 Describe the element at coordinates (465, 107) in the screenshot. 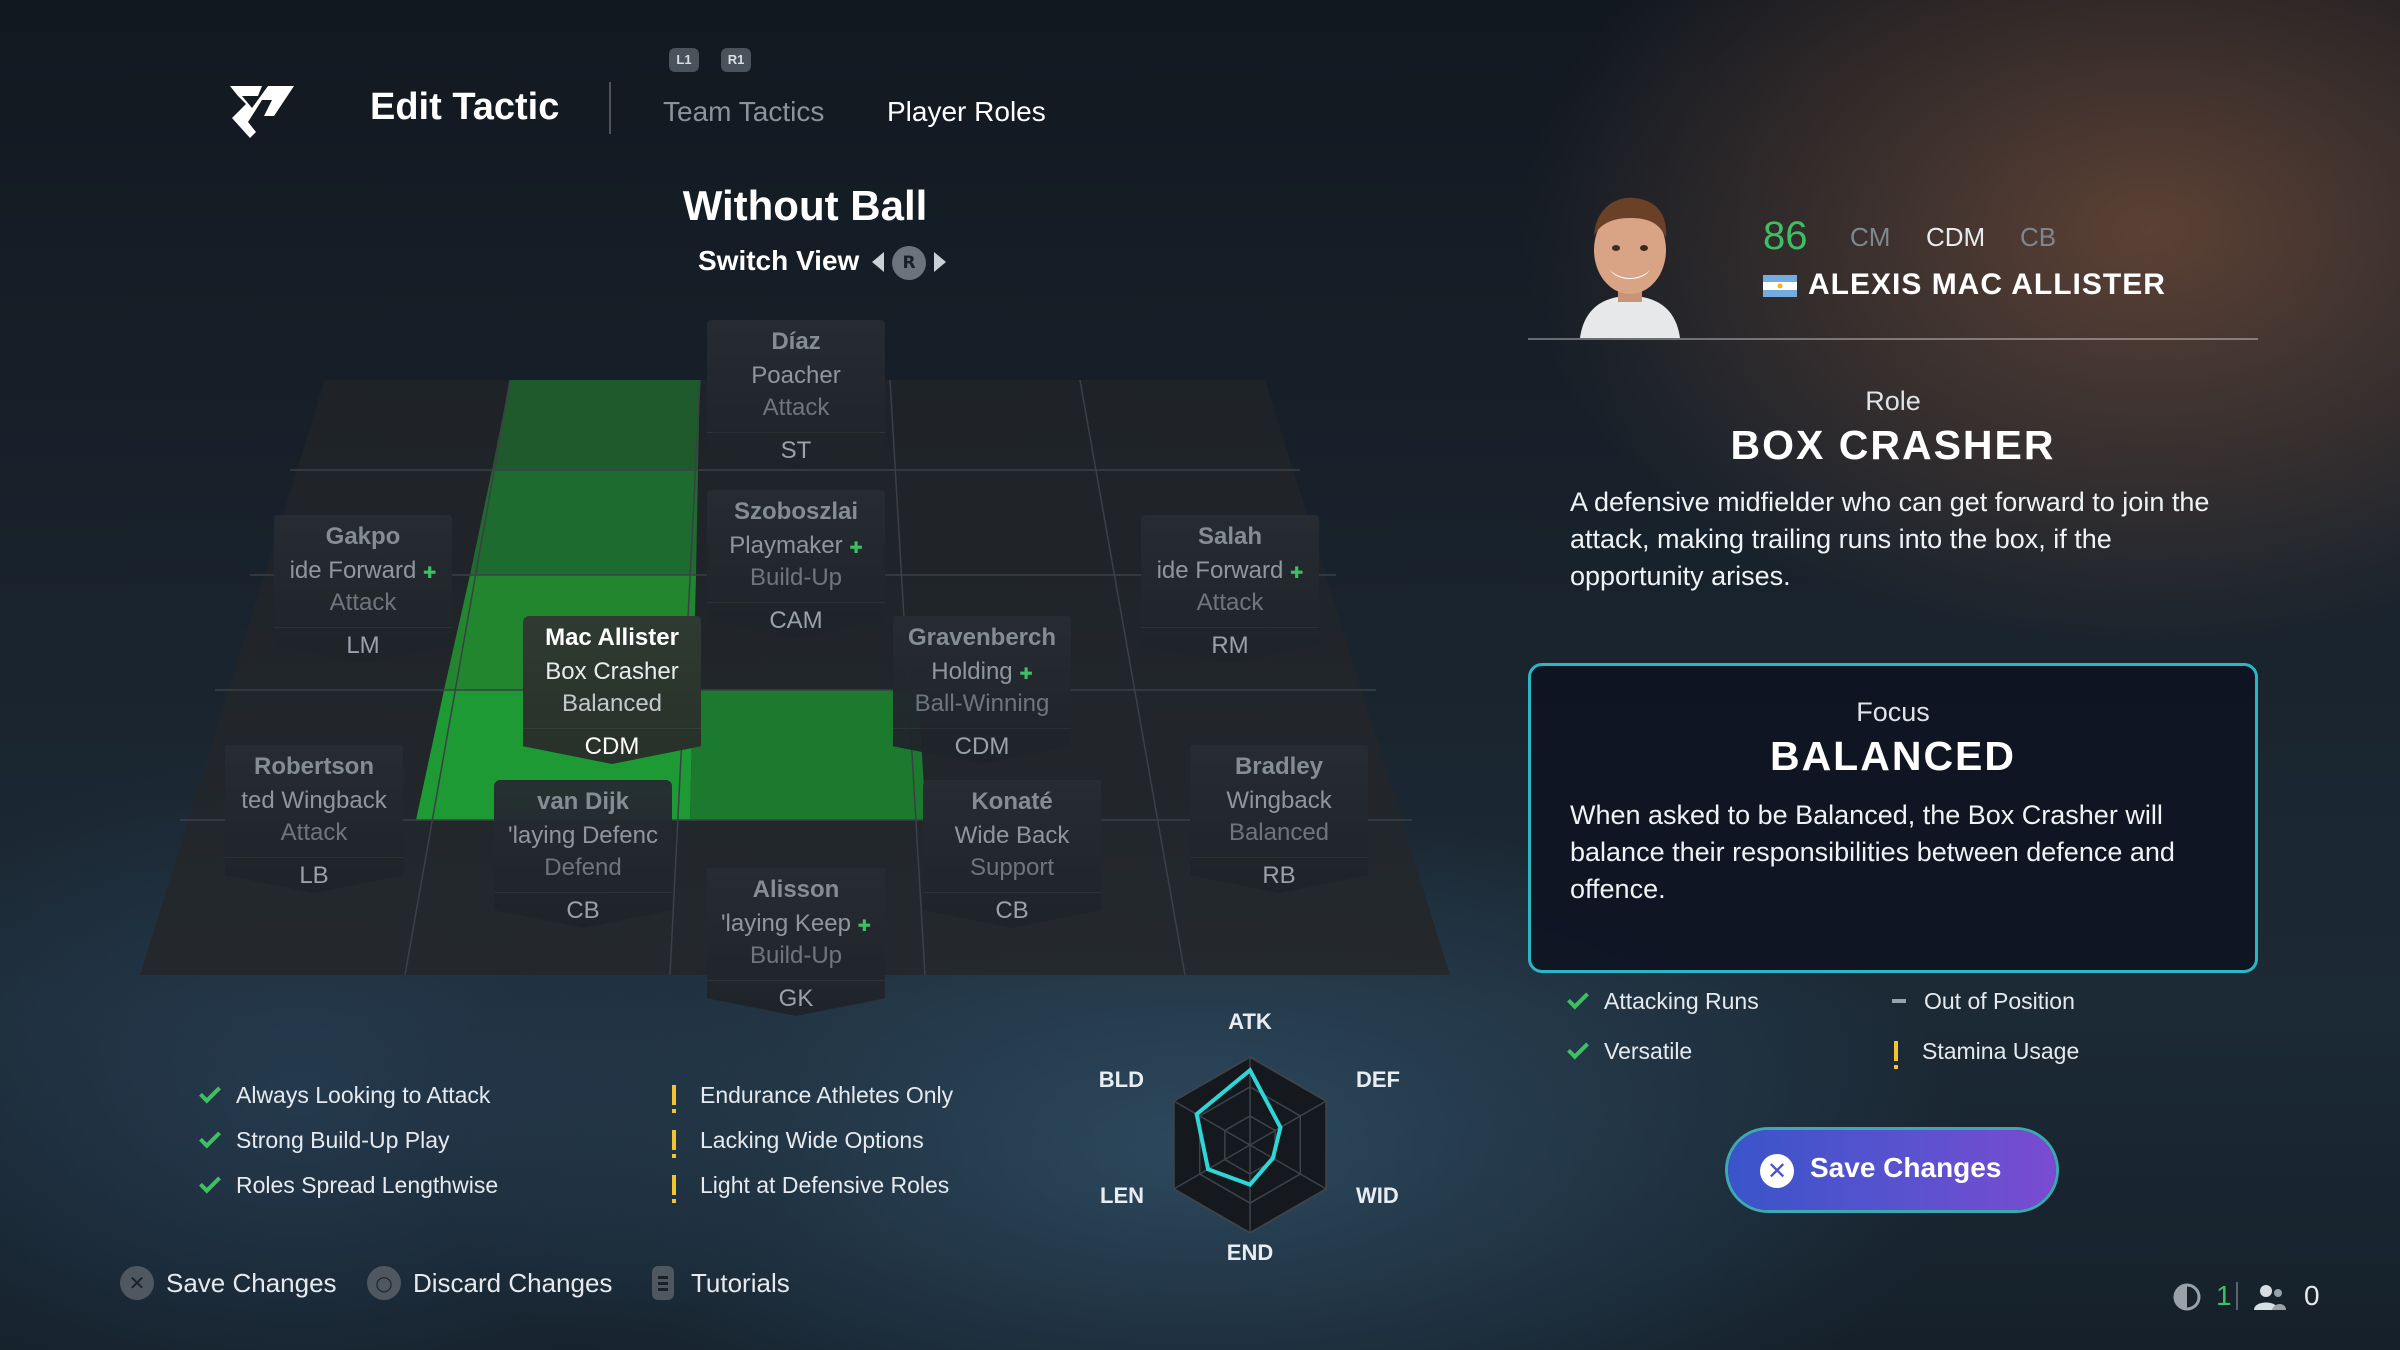

I see `page-title: Edit Tactic` at that location.